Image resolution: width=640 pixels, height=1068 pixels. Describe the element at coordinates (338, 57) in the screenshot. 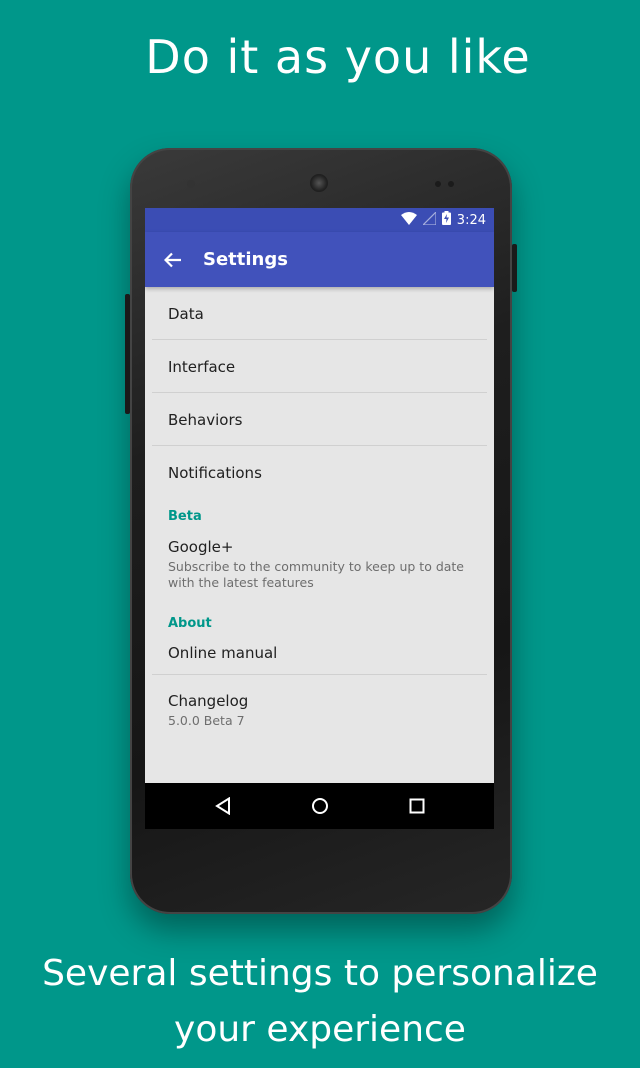

I see `headline: Do it as you like` at that location.